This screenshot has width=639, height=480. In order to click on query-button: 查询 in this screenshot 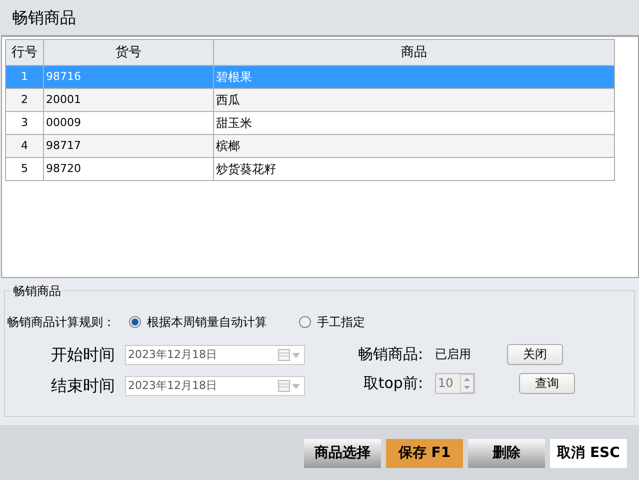, I will do `click(547, 383)`.